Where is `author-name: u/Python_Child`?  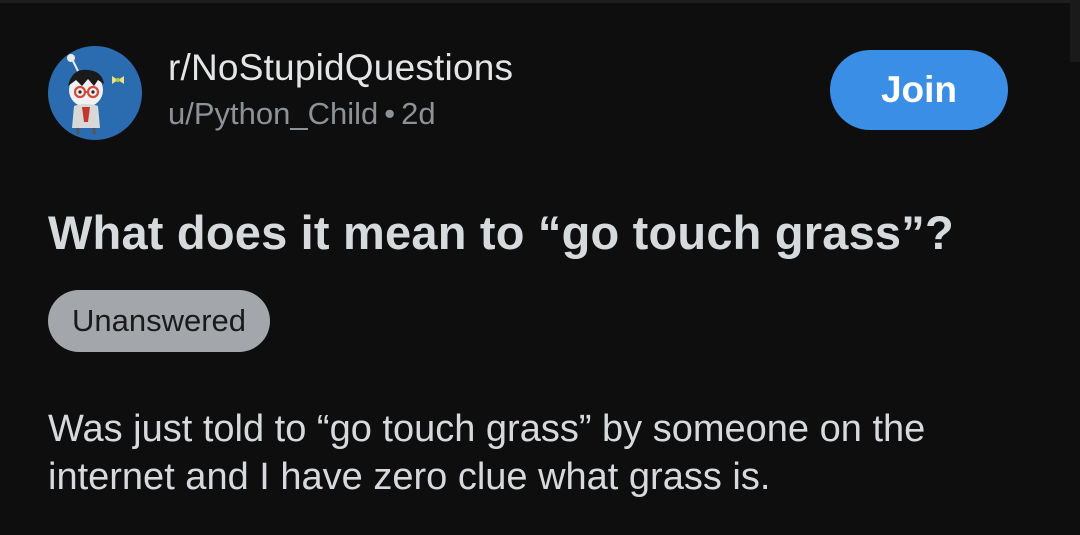 author-name: u/Python_Child is located at coordinates (273, 113).